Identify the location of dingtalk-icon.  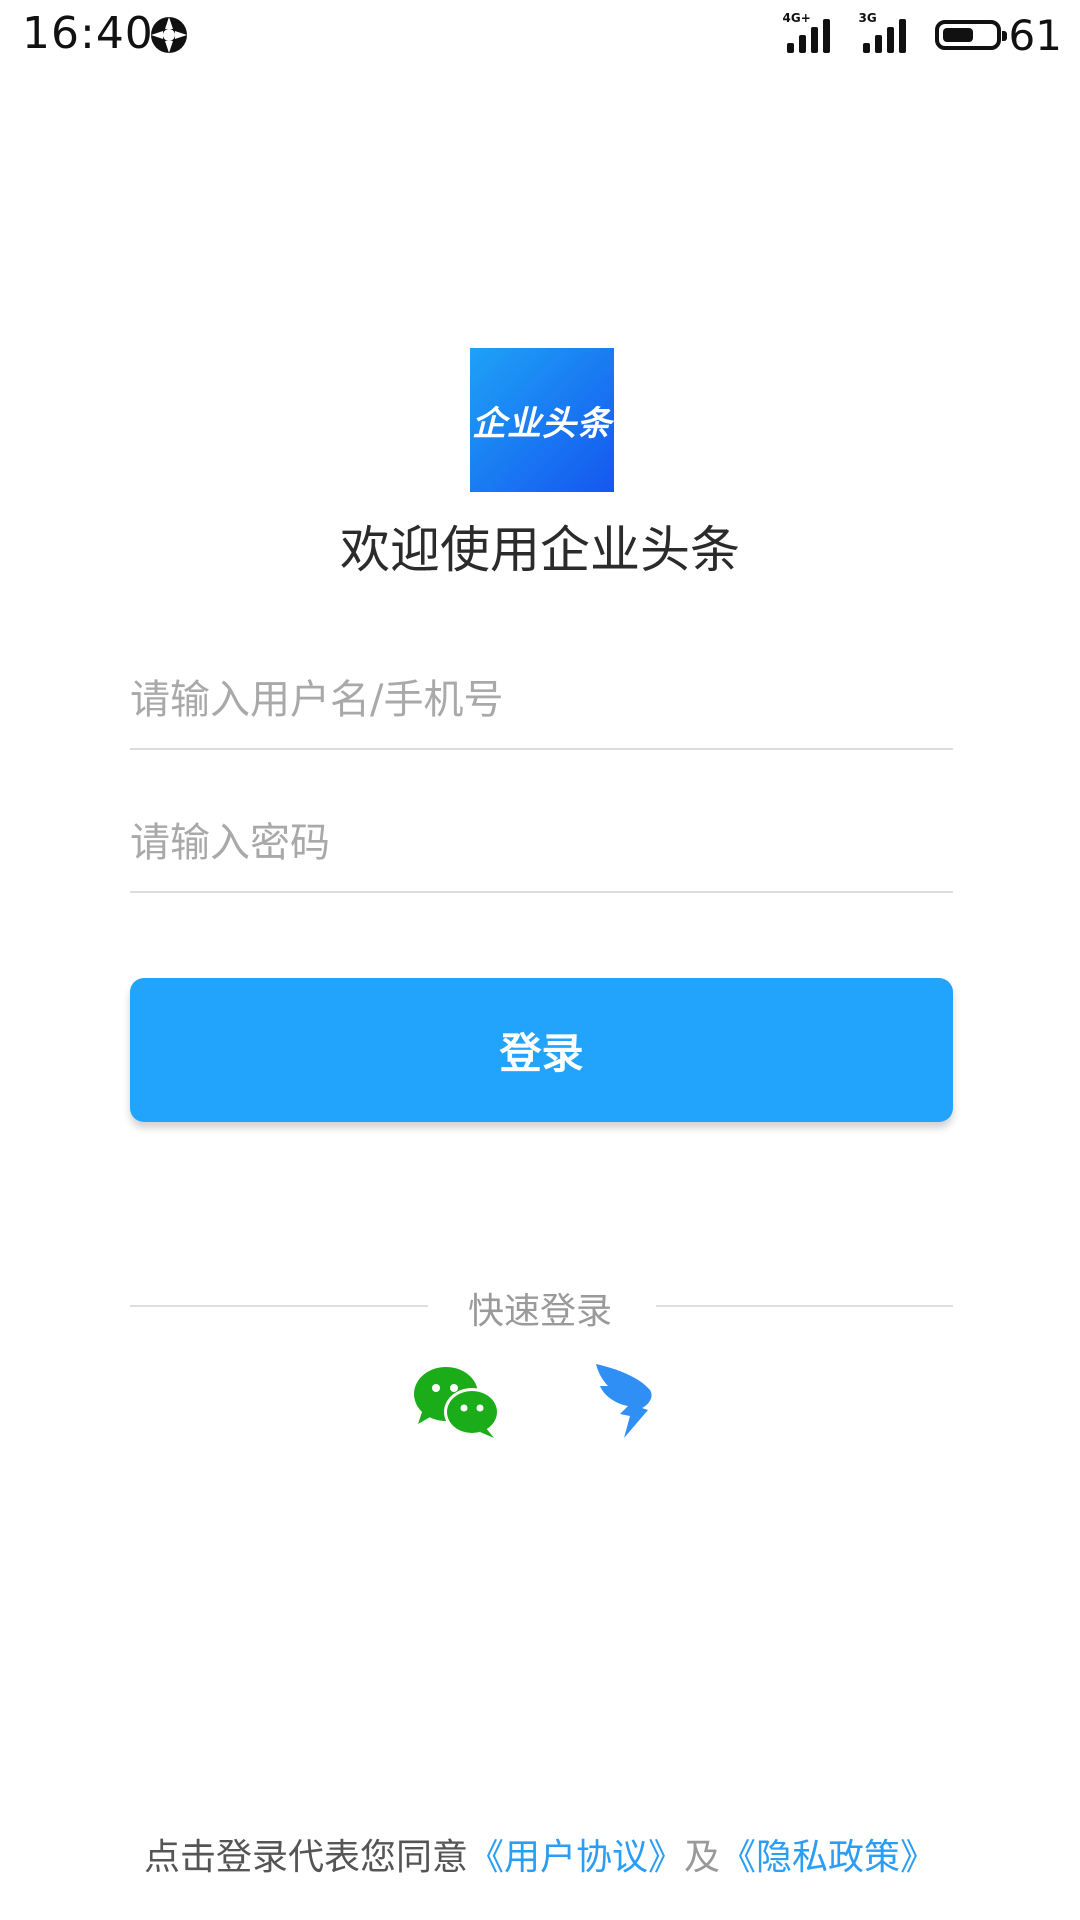
(624, 1401).